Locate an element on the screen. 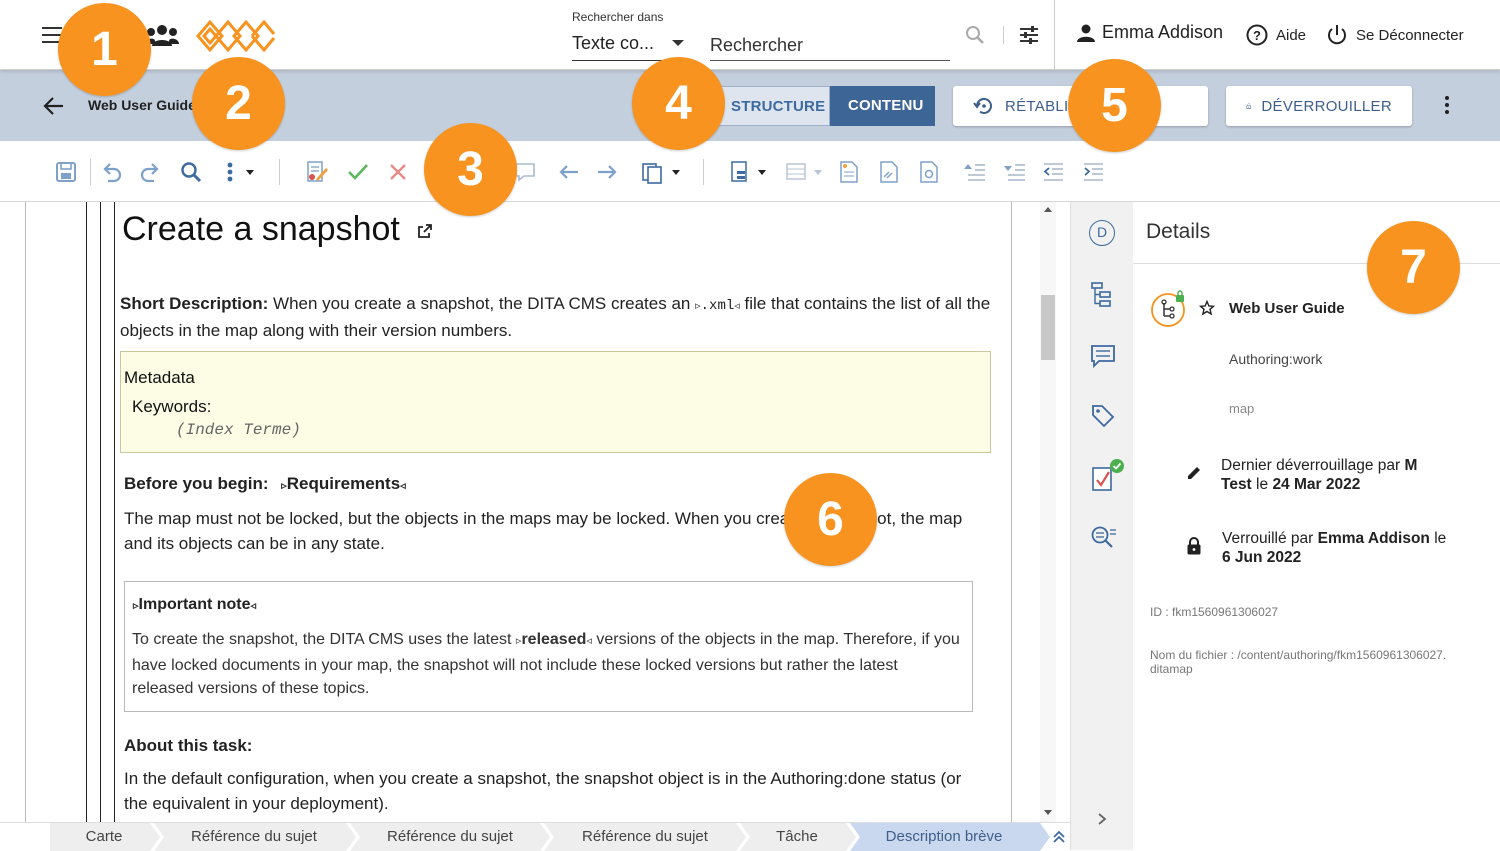  logout-label: Se Déconnecter is located at coordinates (1410, 35).